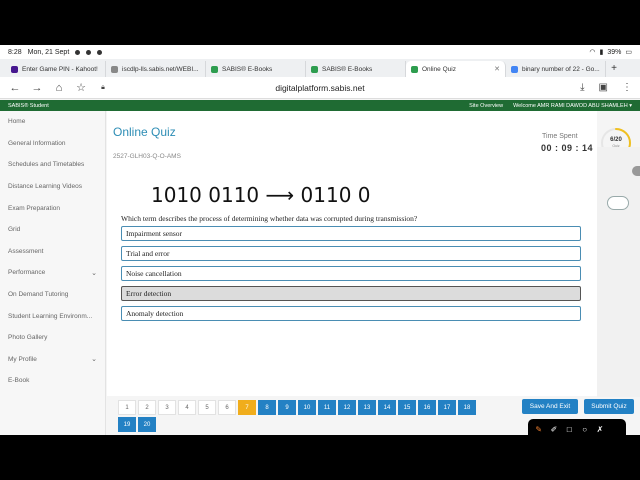  Describe the element at coordinates (287, 407) in the screenshot. I see `page-number-button: 9` at that location.